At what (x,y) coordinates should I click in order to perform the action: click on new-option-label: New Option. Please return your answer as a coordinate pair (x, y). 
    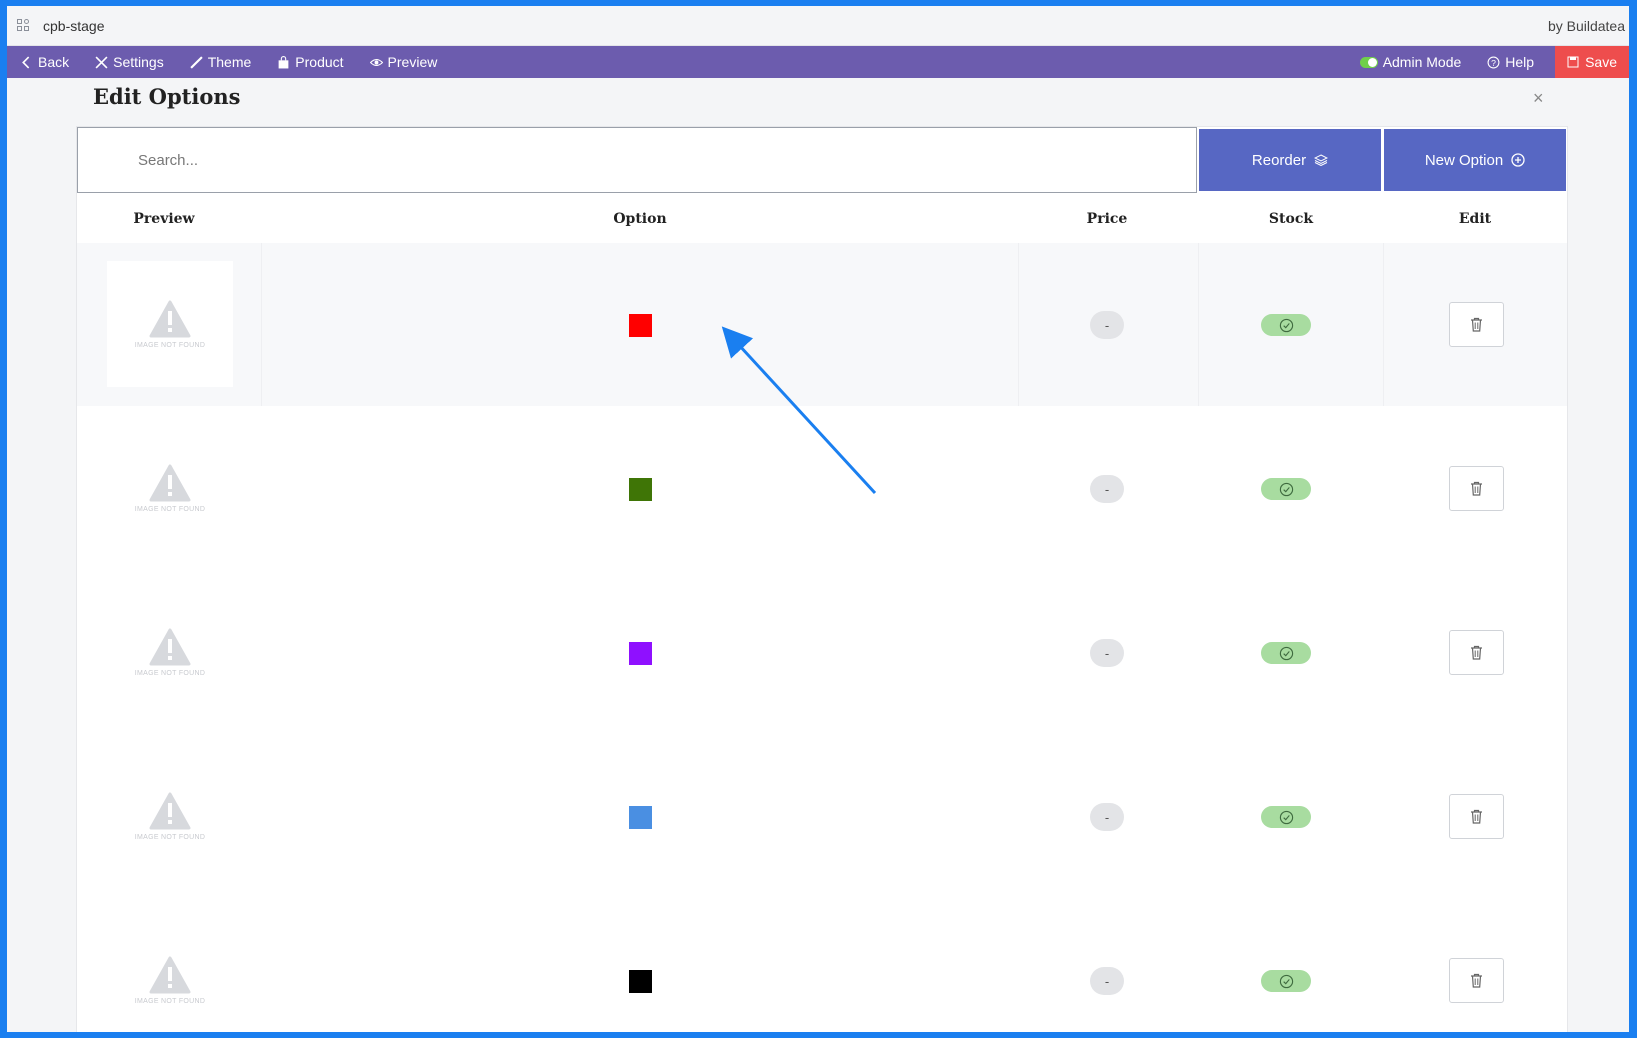
    Looking at the image, I should click on (1464, 160).